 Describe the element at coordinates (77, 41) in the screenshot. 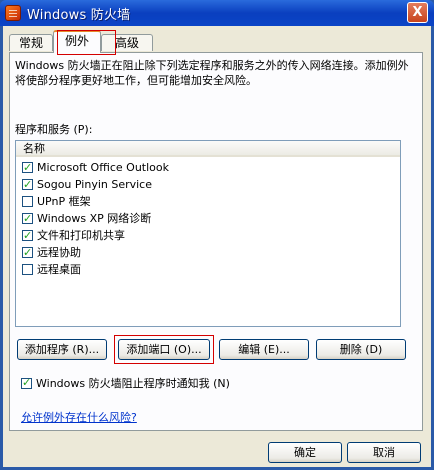

I see `tab-exceptions: 例外` at that location.